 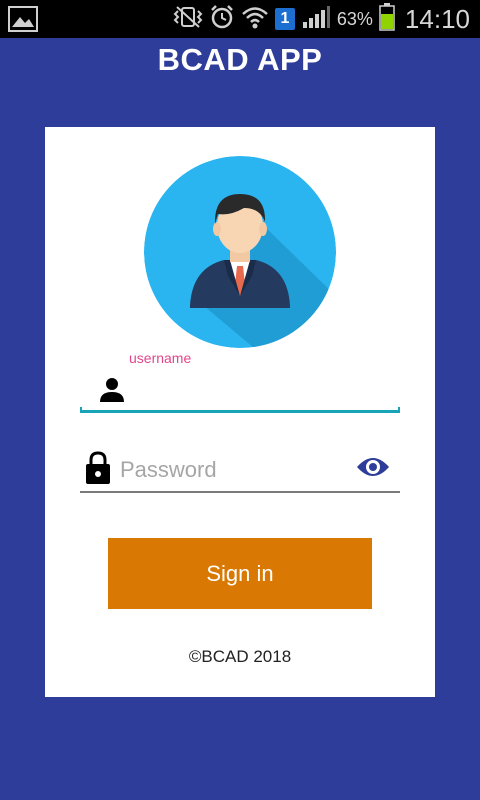 I want to click on username-input, so click(x=265, y=392).